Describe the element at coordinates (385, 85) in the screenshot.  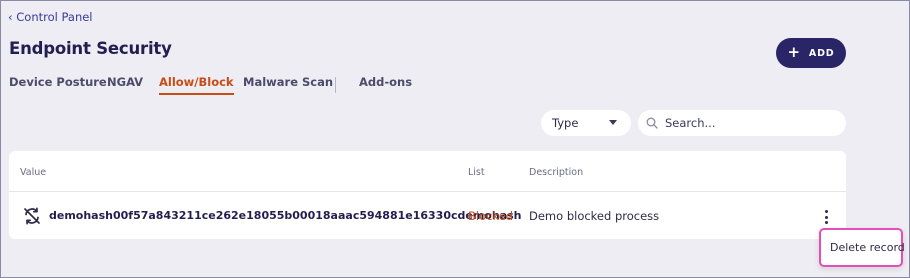
I see `tab-add-ons: Add-ons` at that location.